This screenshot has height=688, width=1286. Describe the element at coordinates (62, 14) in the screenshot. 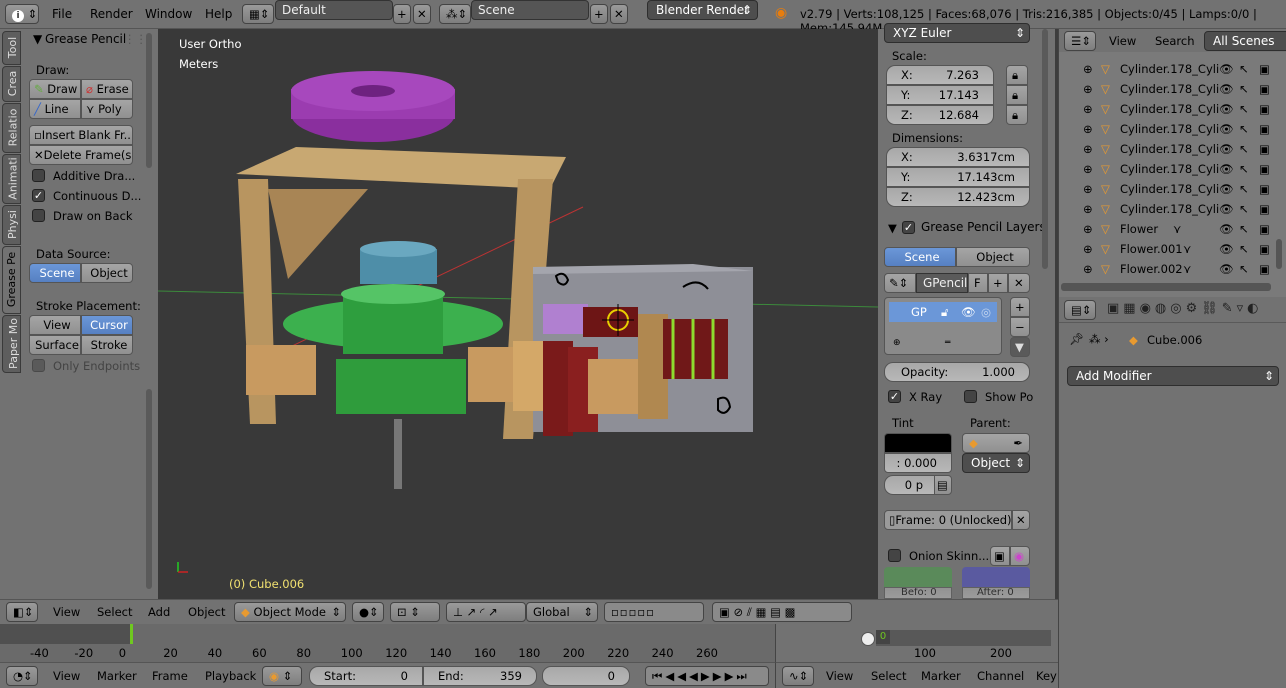

I see `menu-file: File` at that location.